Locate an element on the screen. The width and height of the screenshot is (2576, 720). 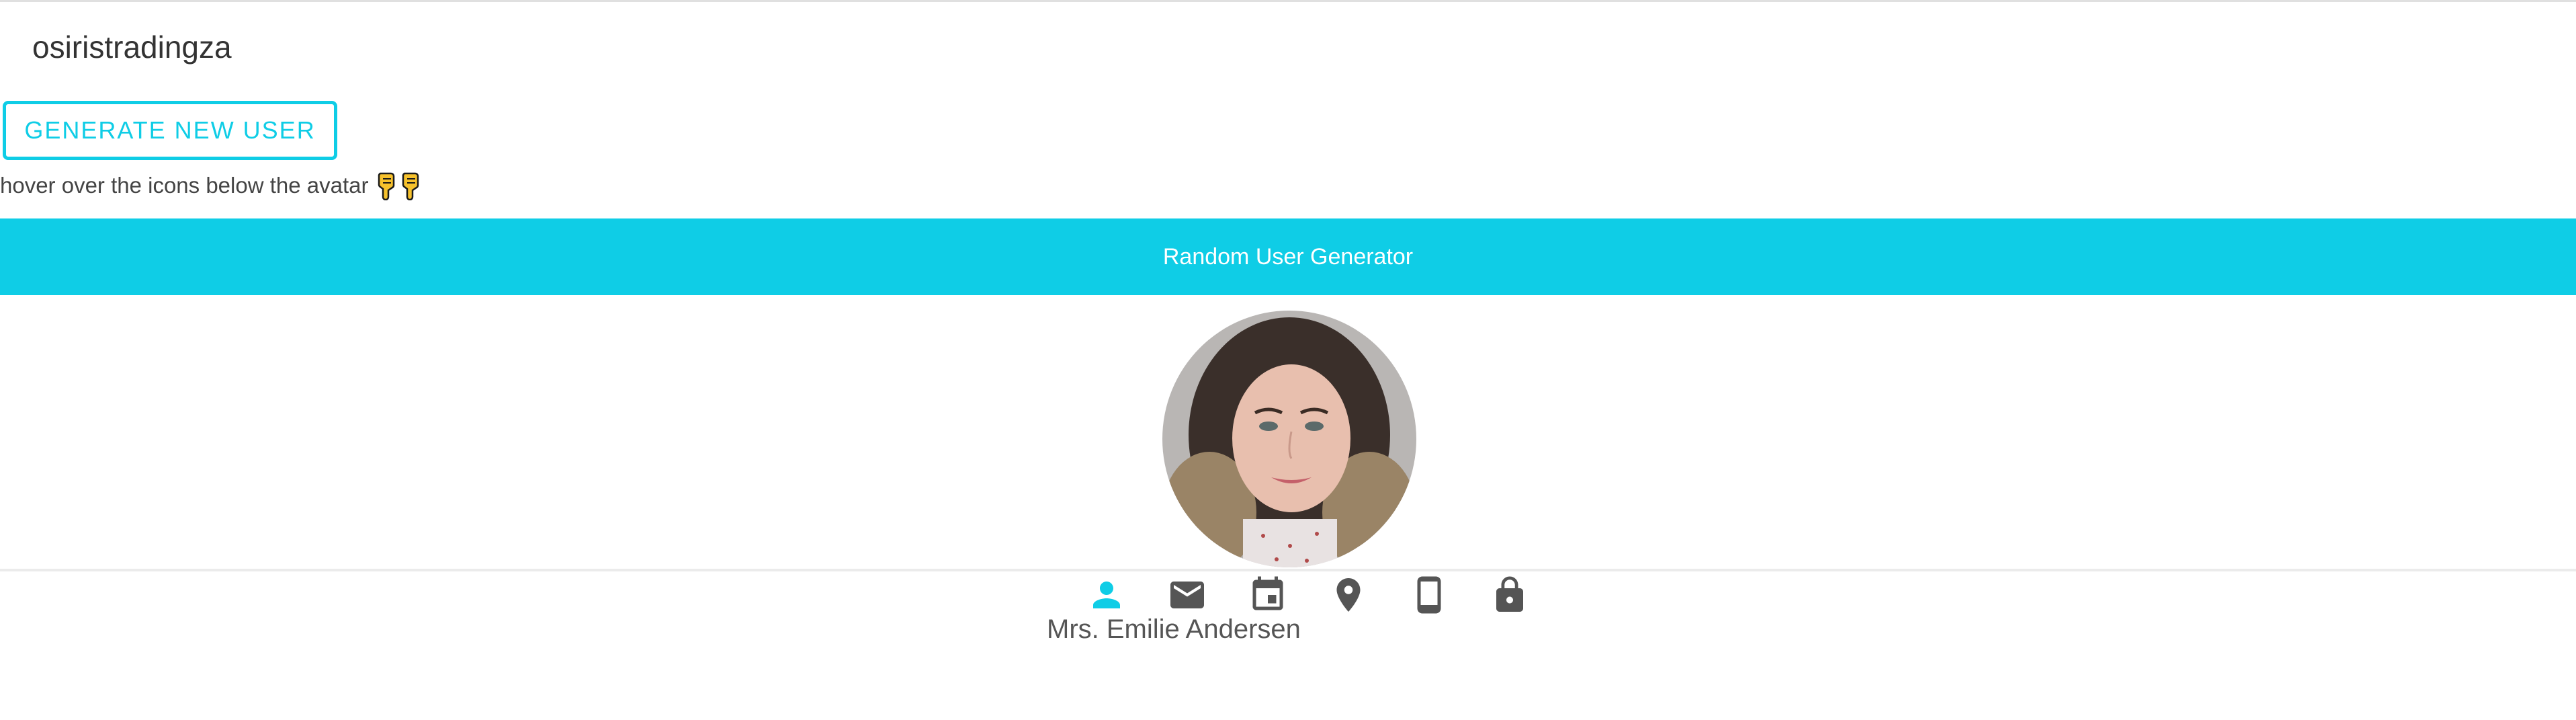
app-banner: Random User Generator is located at coordinates (1288, 256).